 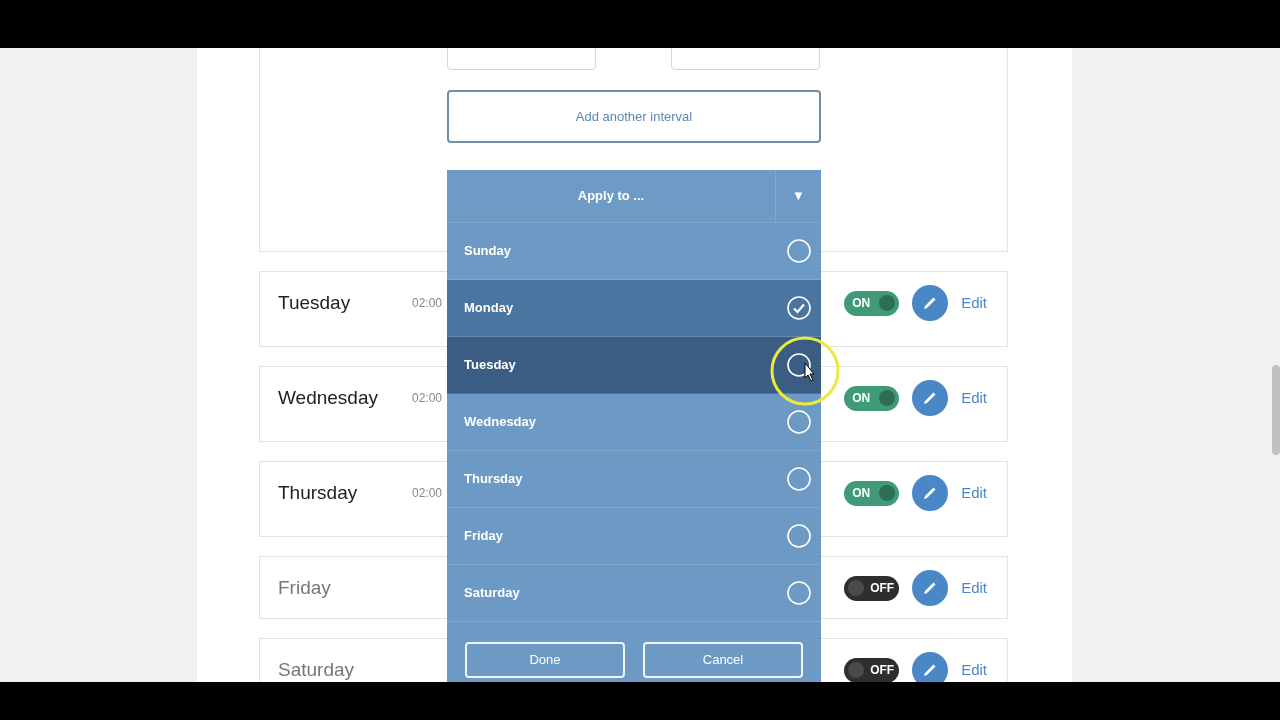 What do you see at coordinates (723, 660) in the screenshot?
I see `menu-button: Cancel` at bounding box center [723, 660].